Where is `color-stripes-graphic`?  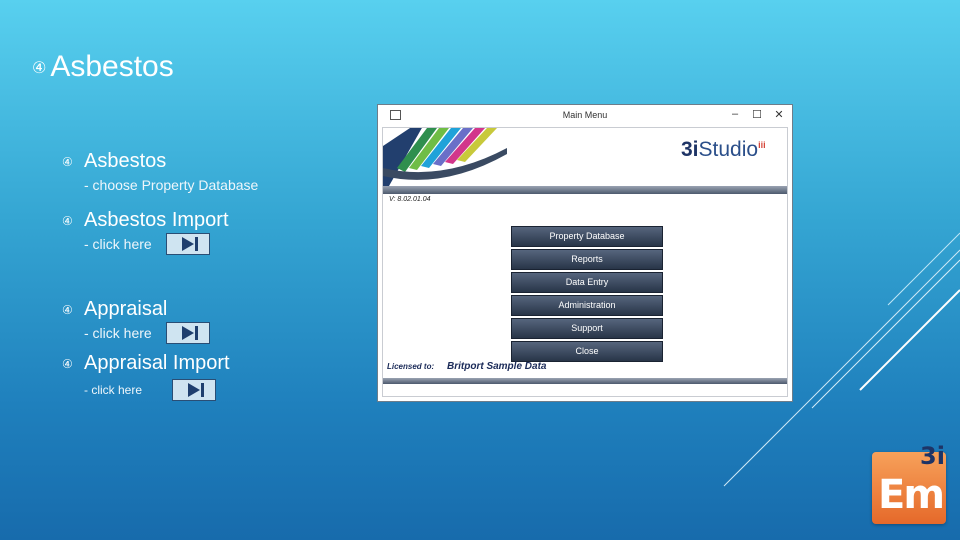
color-stripes-graphic is located at coordinates (445, 157).